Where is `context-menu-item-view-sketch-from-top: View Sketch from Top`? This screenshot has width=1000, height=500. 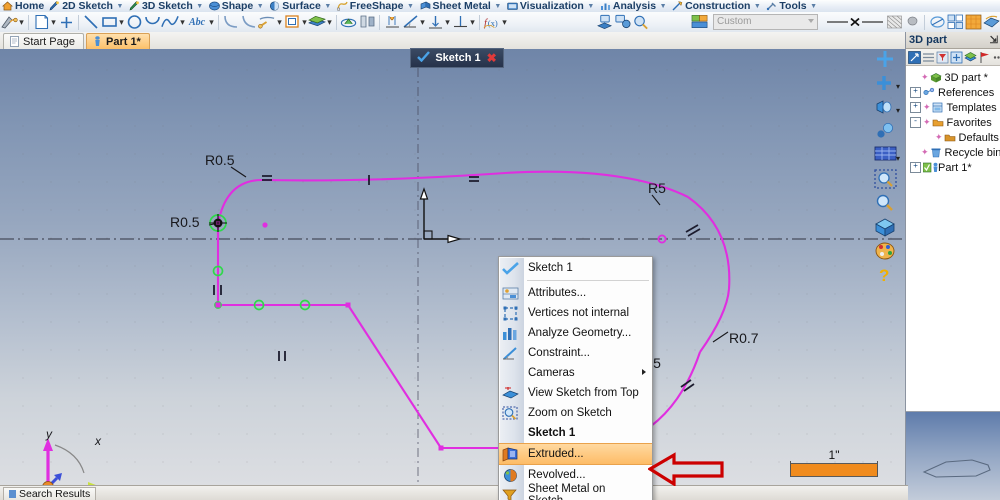 context-menu-item-view-sketch-from-top: View Sketch from Top is located at coordinates (575, 393).